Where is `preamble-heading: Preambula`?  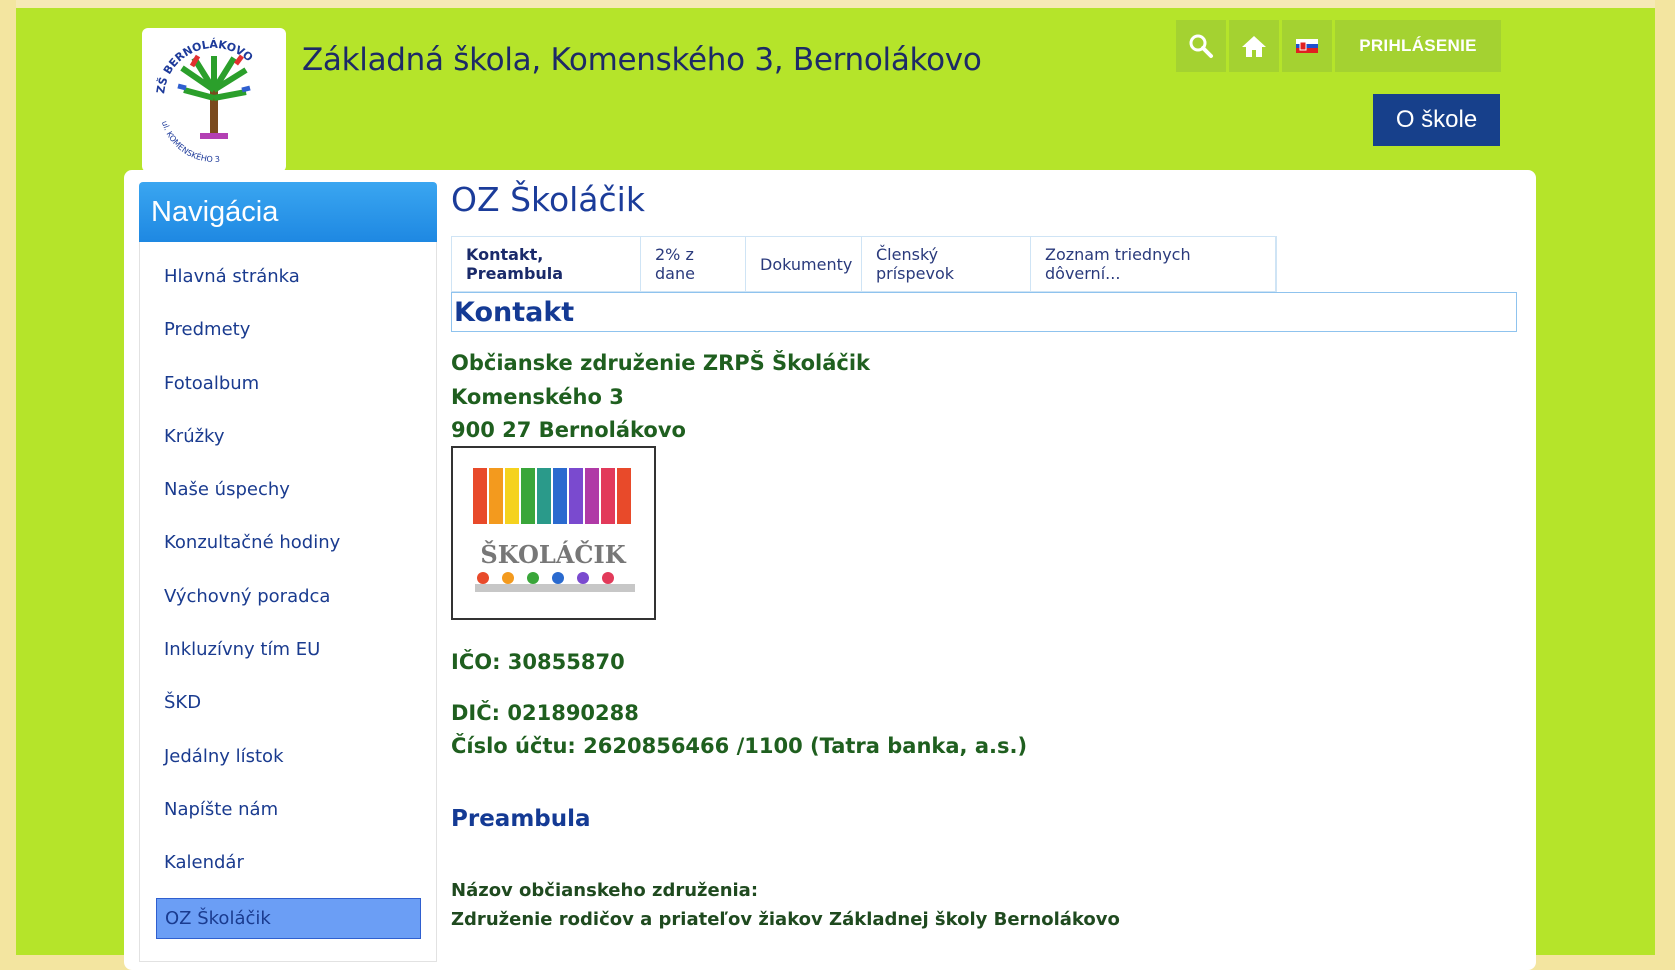
preamble-heading: Preambula is located at coordinates (521, 819).